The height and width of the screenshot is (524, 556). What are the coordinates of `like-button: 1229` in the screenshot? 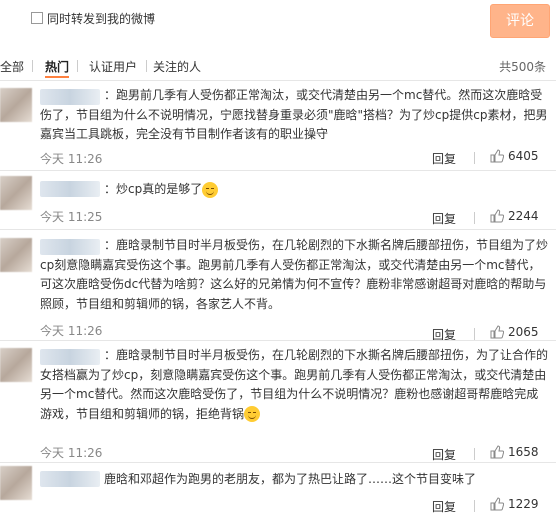 It's located at (514, 504).